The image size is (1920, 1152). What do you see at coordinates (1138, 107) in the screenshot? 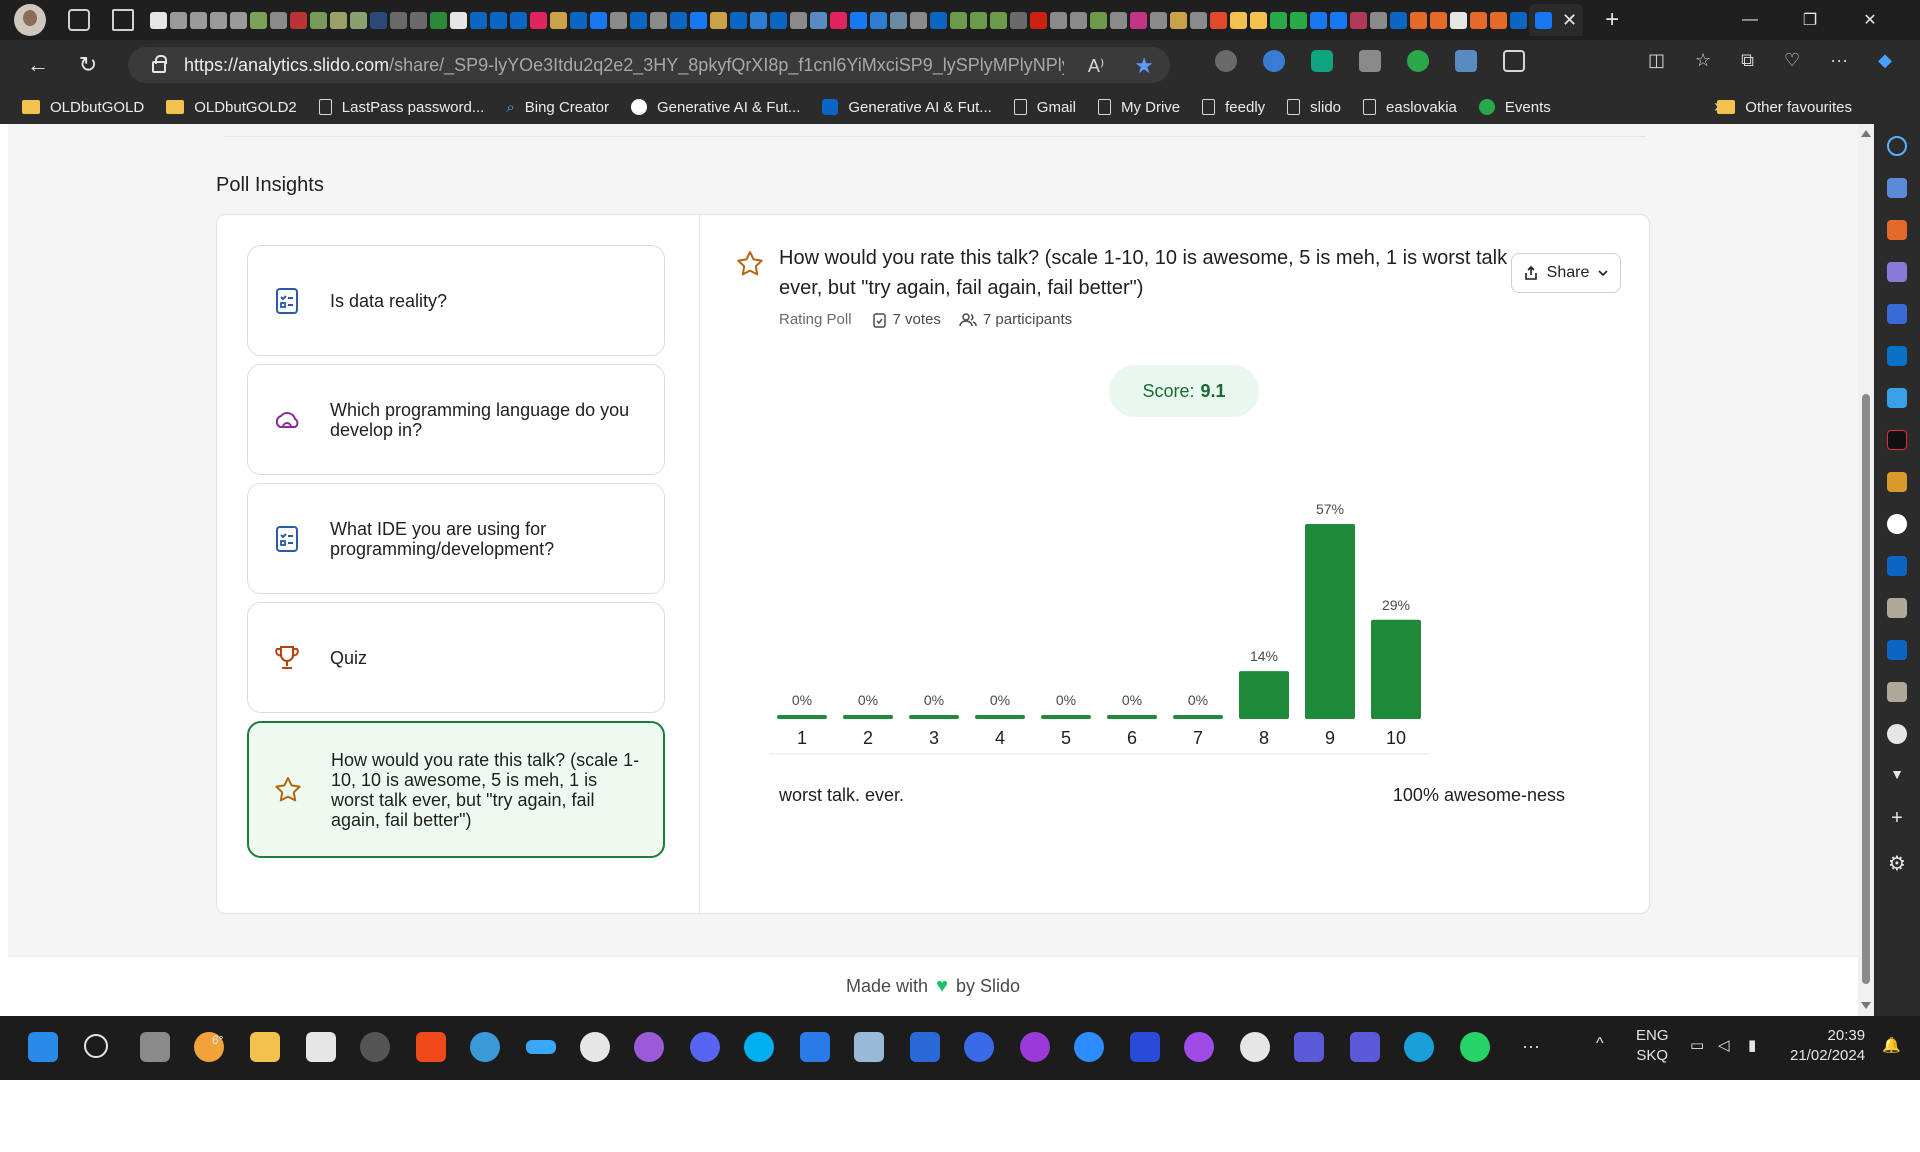
I see `bookmark-item: My Drive` at bounding box center [1138, 107].